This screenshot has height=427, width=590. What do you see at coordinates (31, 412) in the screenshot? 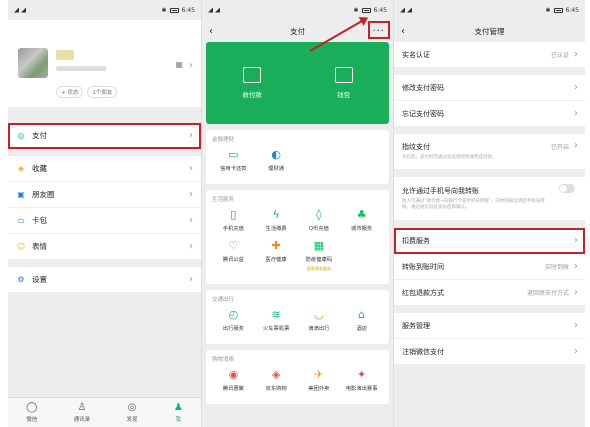
I see `tab-chats: ◯ 微信` at bounding box center [31, 412].